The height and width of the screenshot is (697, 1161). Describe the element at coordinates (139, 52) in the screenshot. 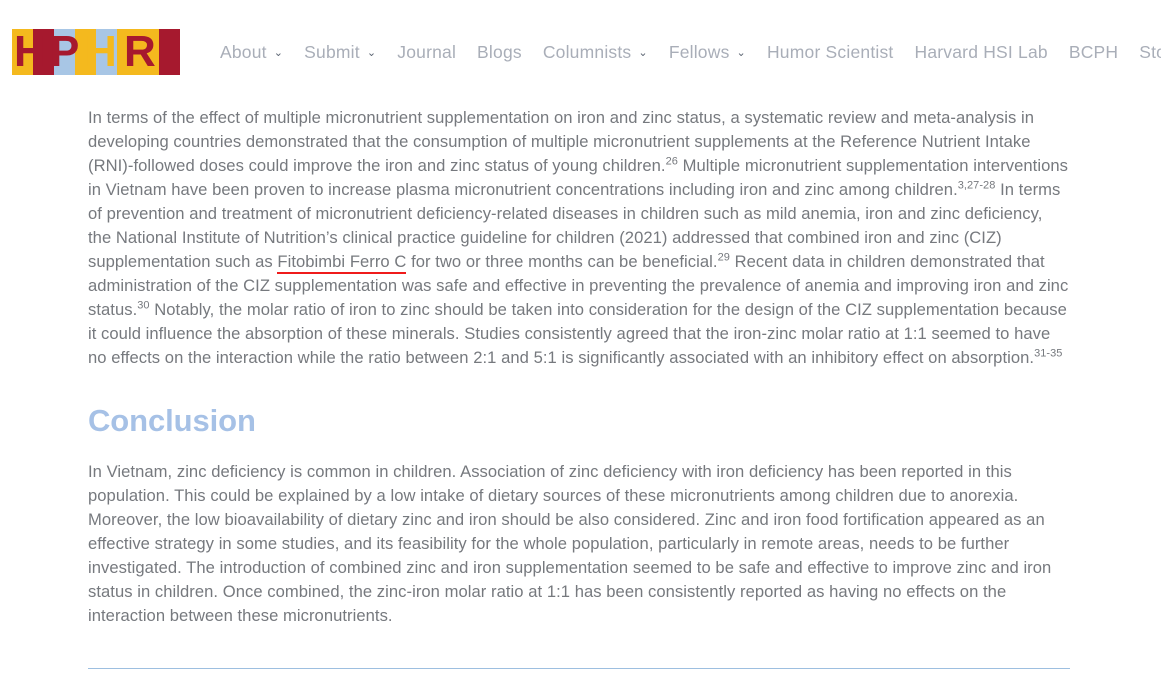

I see `svg-text: R` at that location.